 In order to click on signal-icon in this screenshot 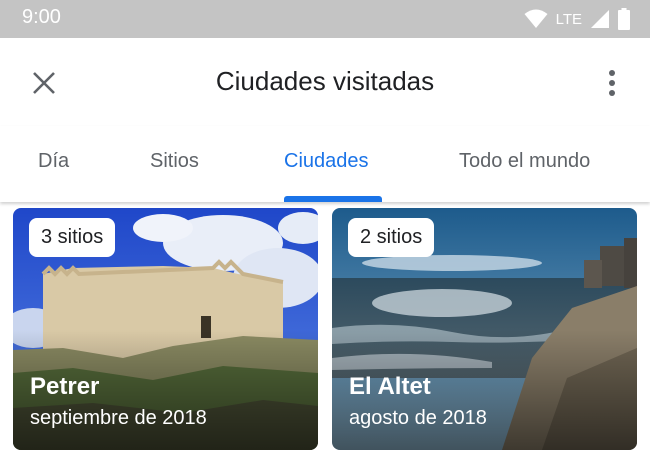, I will do `click(600, 19)`.